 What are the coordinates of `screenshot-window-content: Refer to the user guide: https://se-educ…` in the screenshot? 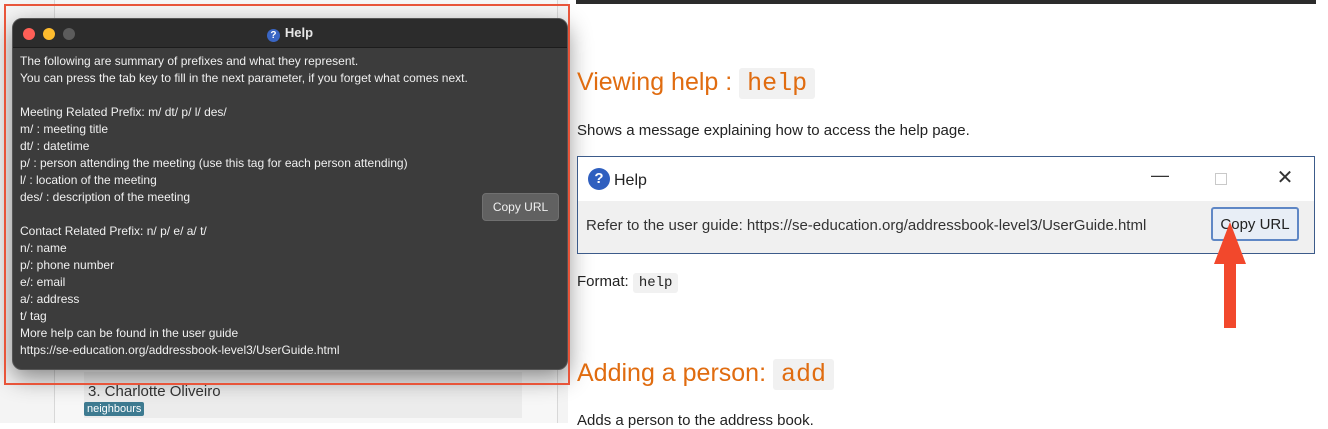 It's located at (946, 227).